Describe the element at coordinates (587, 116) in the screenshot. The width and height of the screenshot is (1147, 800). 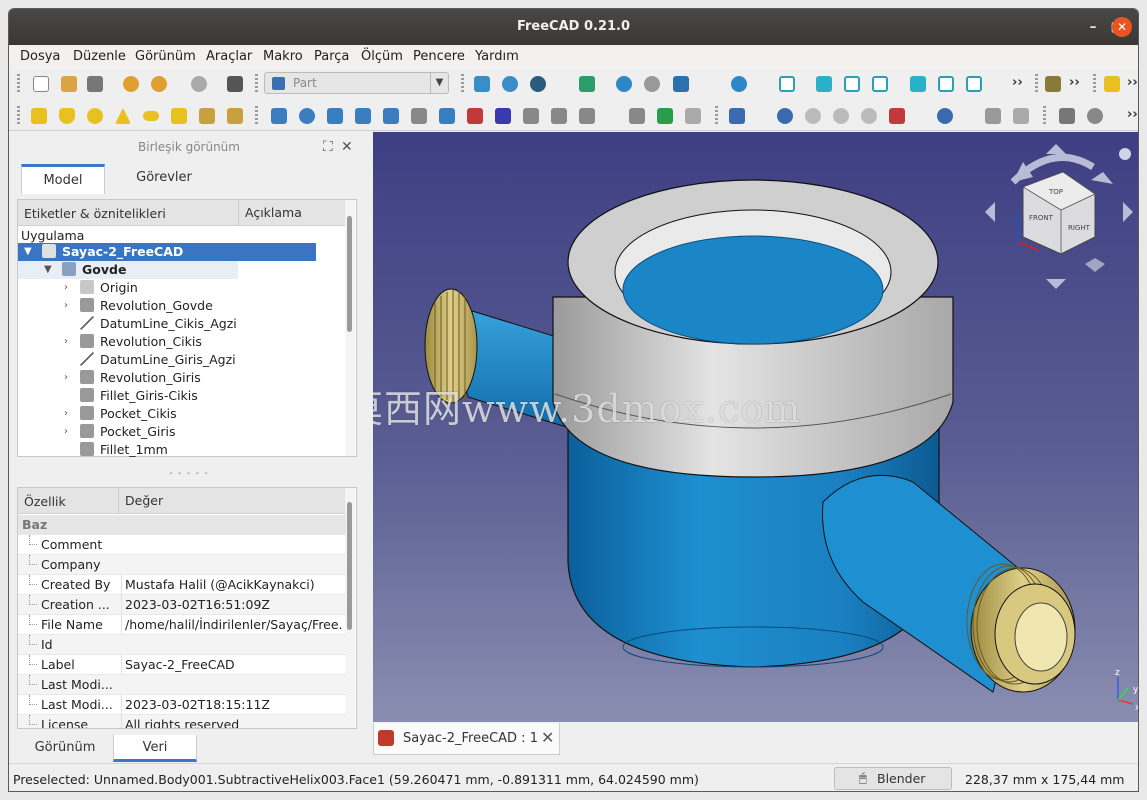
I see `offset-icon` at that location.